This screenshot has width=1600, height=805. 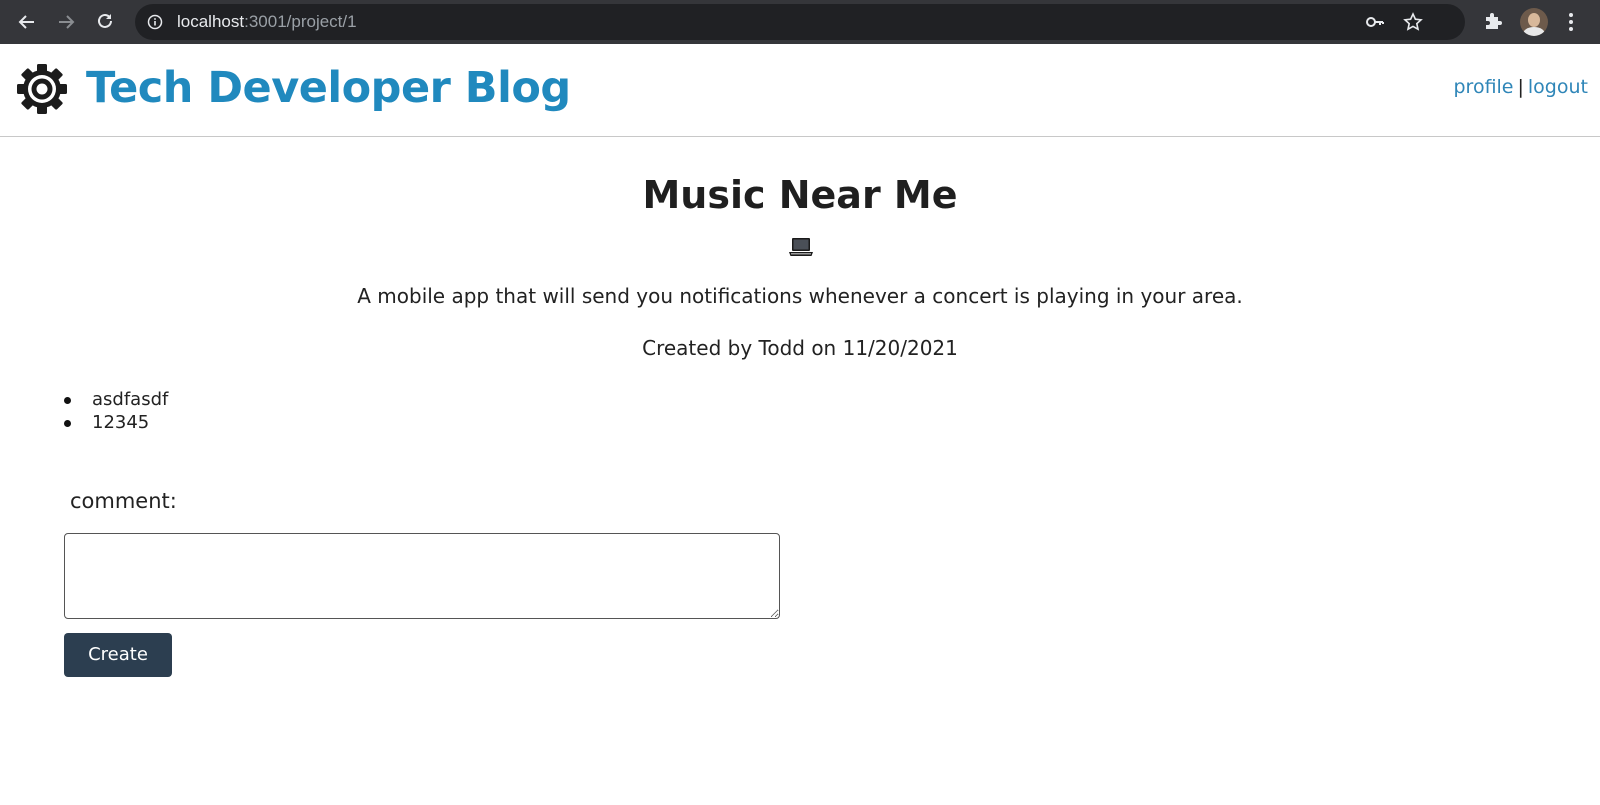 I want to click on browser-toolbar: localhost:3001/project/1, so click(x=800, y=22).